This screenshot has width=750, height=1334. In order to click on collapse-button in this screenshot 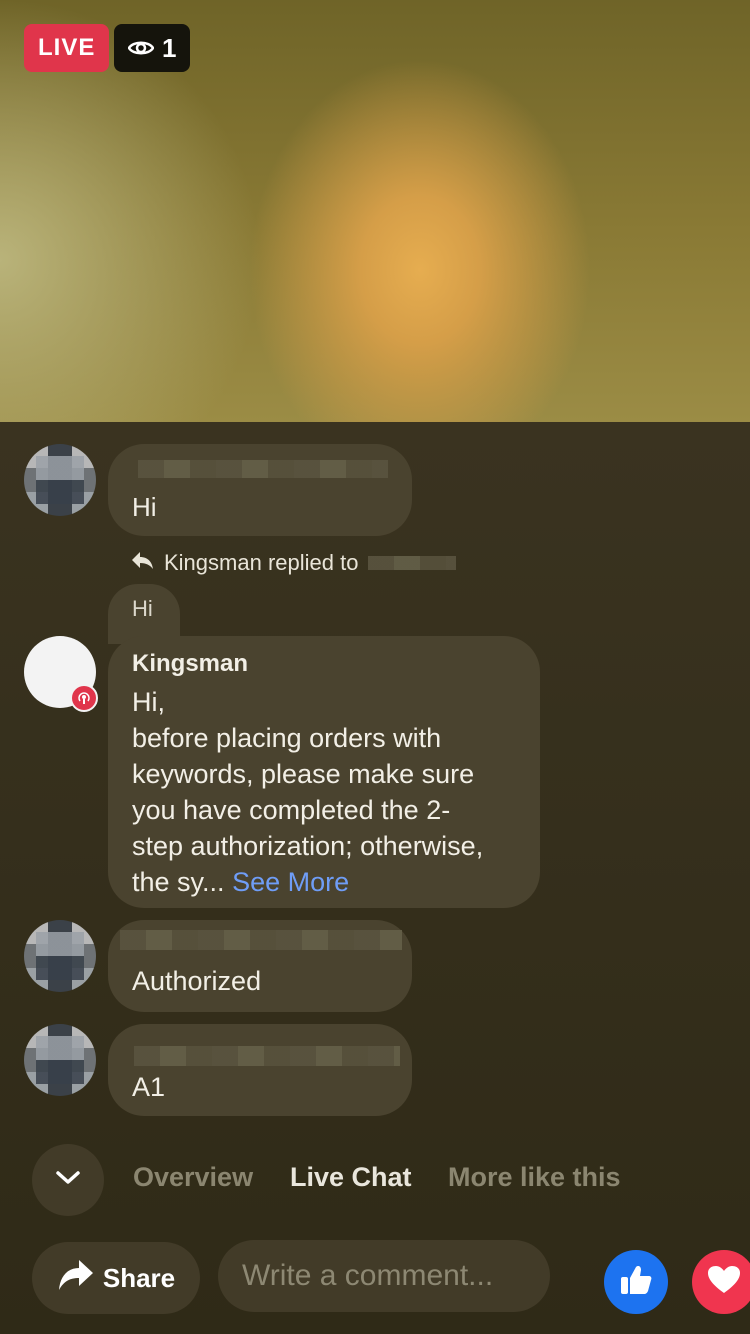, I will do `click(68, 1180)`.